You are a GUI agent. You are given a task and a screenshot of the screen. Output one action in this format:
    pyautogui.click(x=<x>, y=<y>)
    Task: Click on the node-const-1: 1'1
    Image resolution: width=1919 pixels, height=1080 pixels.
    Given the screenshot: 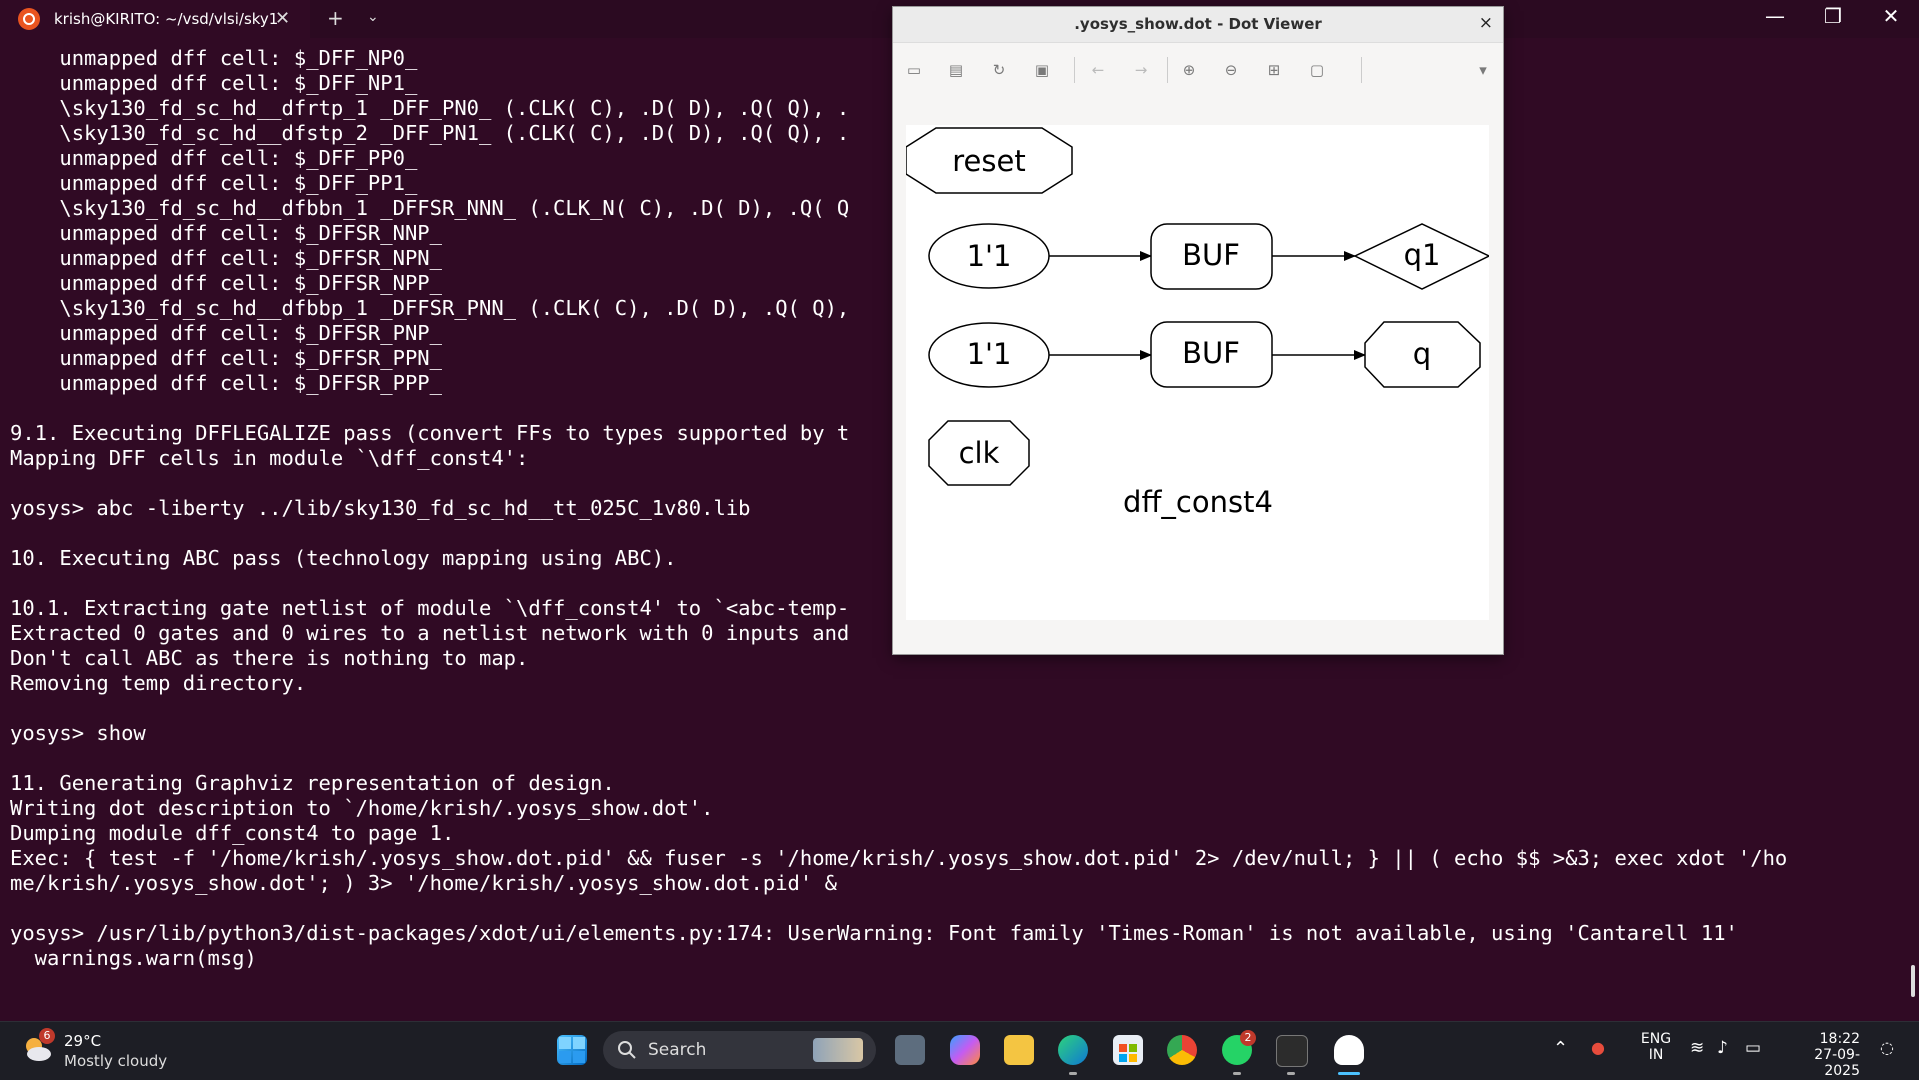 What is the action you would take?
    pyautogui.click(x=989, y=256)
    